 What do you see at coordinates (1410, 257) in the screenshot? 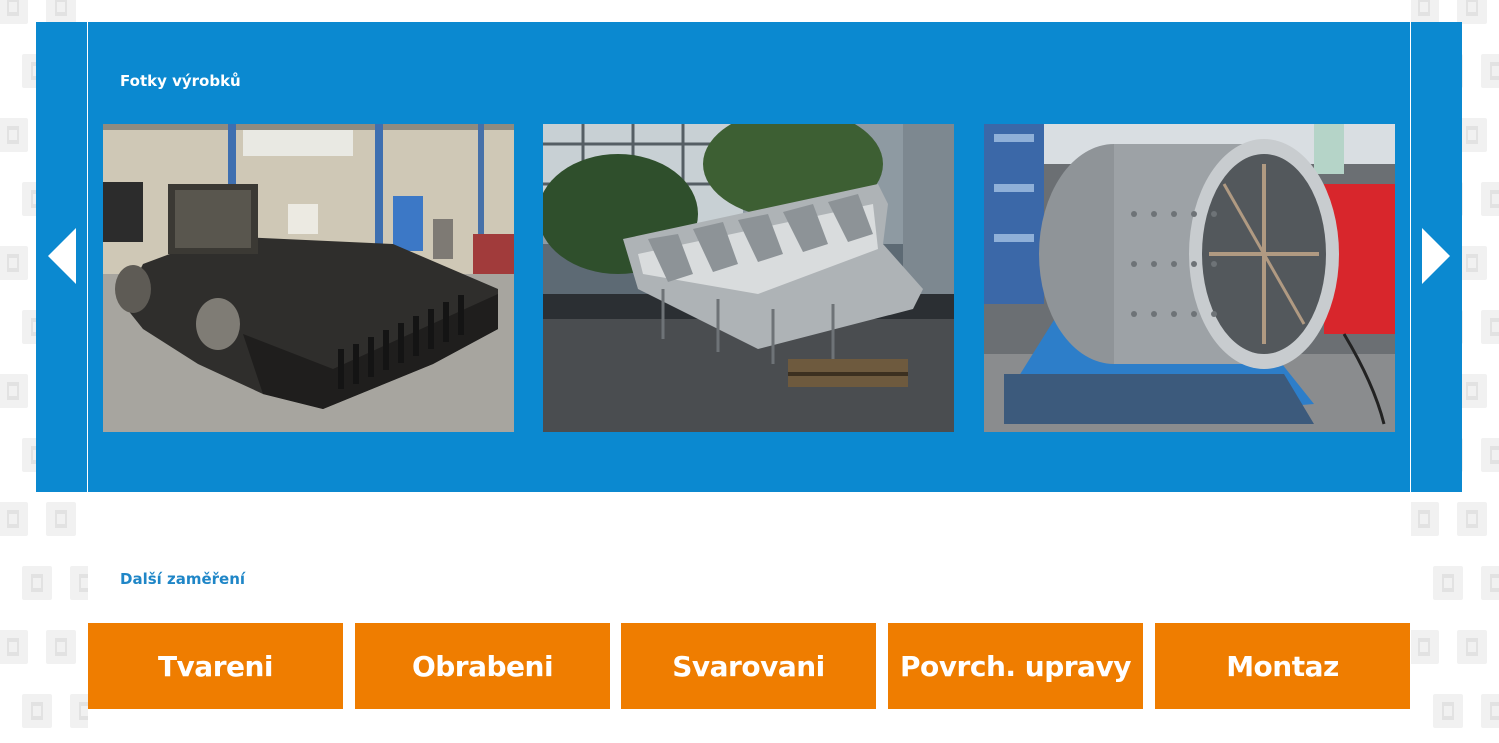
I see `gallery-divider-right` at bounding box center [1410, 257].